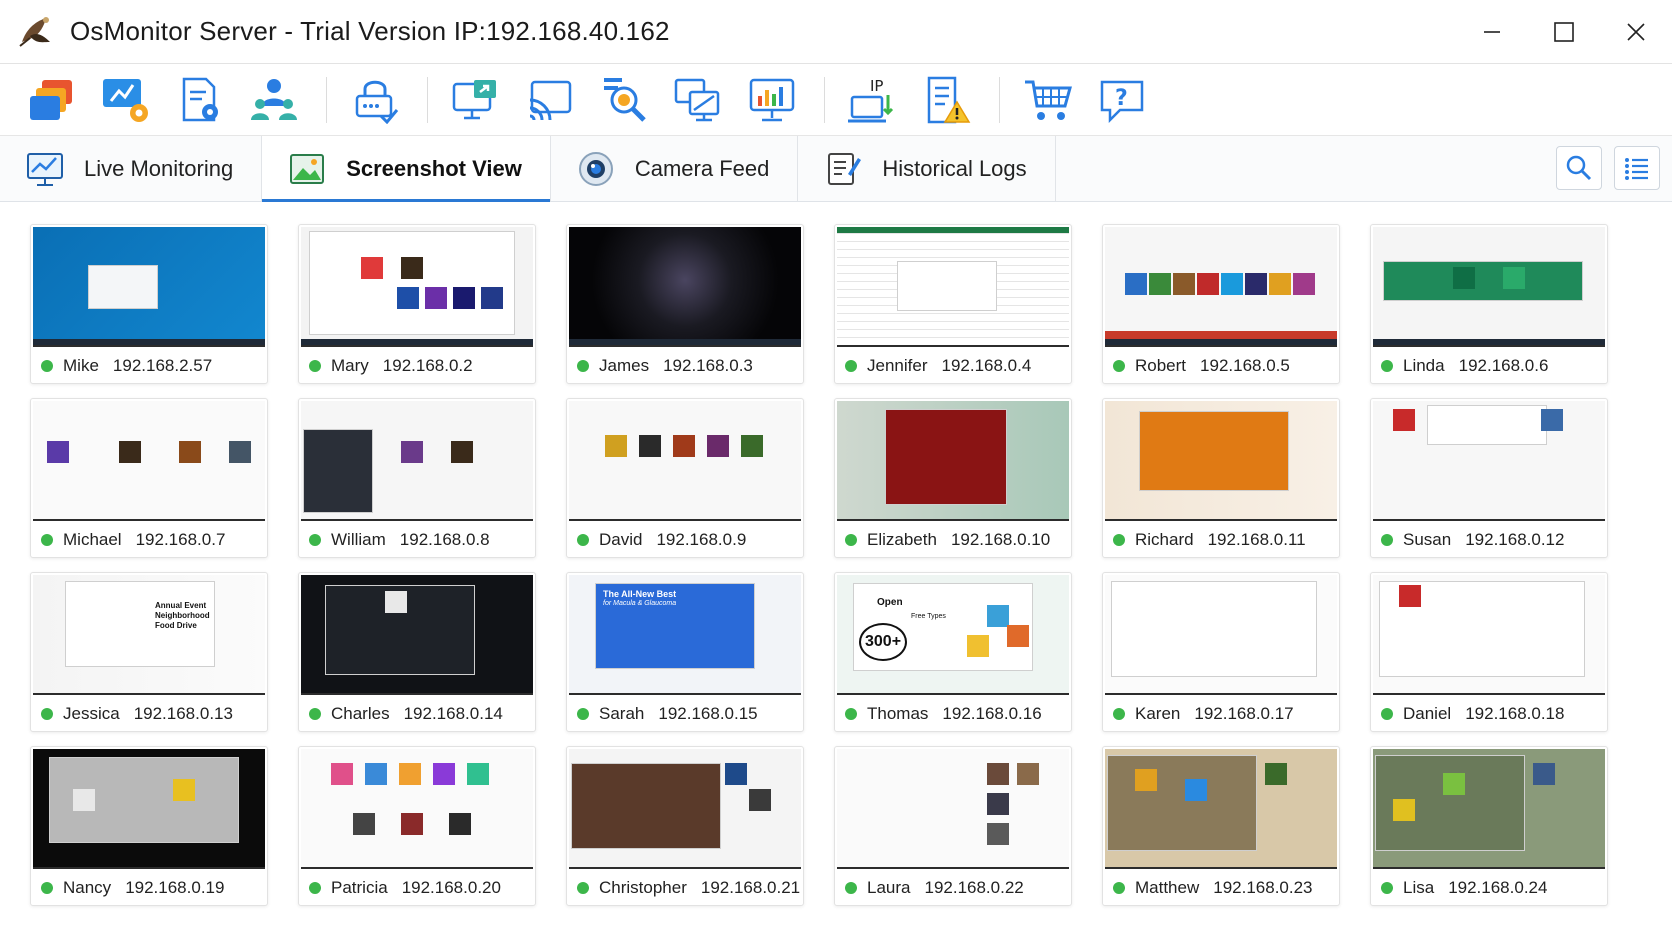 The width and height of the screenshot is (1672, 941). Describe the element at coordinates (953, 366) in the screenshot. I see `client-caption: Jennifer 192.168.0.4` at that location.